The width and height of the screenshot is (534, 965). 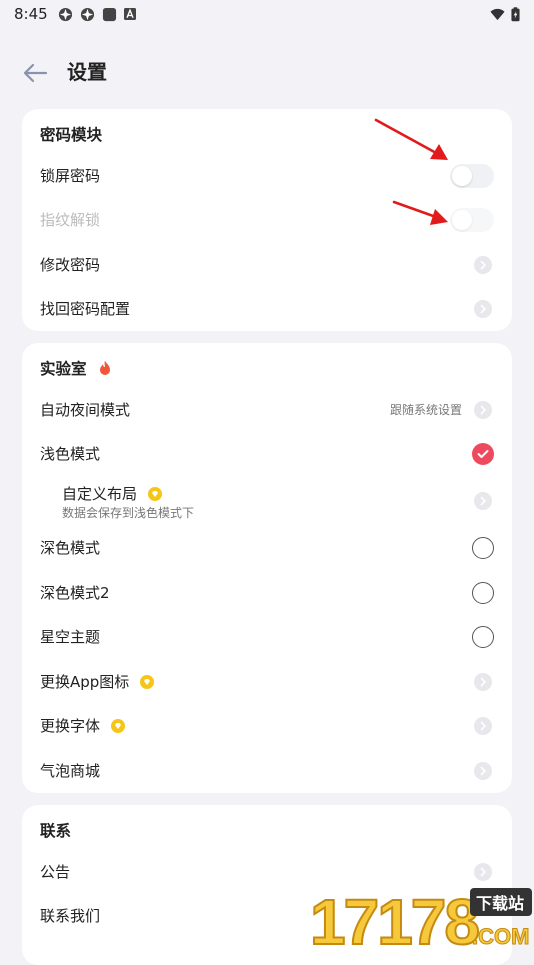 What do you see at coordinates (483, 548) in the screenshot?
I see `dark-mode-radio` at bounding box center [483, 548].